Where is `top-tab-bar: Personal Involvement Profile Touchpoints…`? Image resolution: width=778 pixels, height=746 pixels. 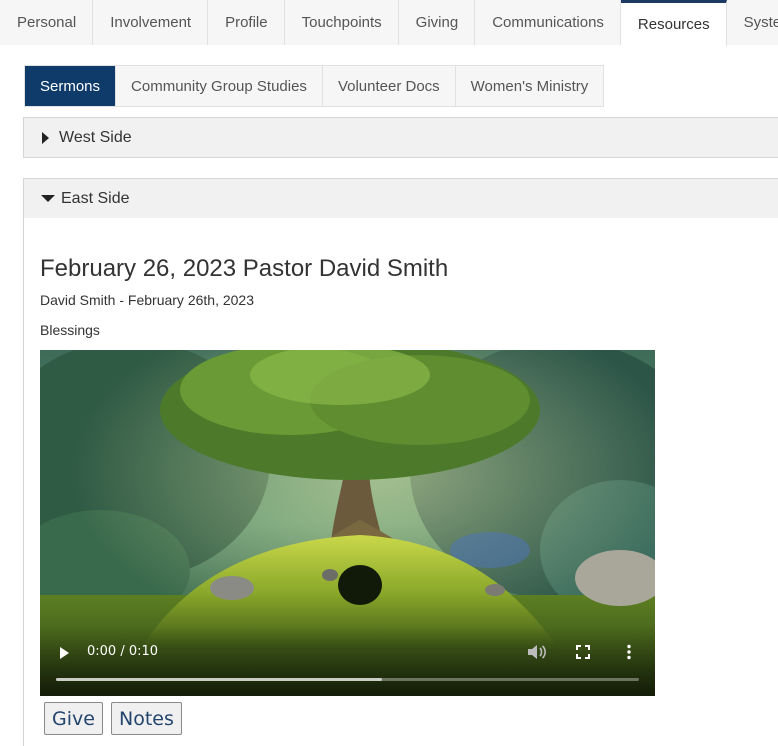 top-tab-bar: Personal Involvement Profile Touchpoints… is located at coordinates (389, 23).